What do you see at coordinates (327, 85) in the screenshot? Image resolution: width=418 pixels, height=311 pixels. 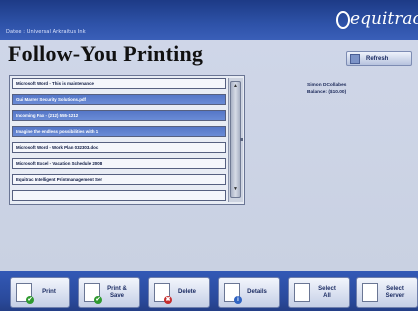 I see `user-name: Simon DCollabes` at bounding box center [327, 85].